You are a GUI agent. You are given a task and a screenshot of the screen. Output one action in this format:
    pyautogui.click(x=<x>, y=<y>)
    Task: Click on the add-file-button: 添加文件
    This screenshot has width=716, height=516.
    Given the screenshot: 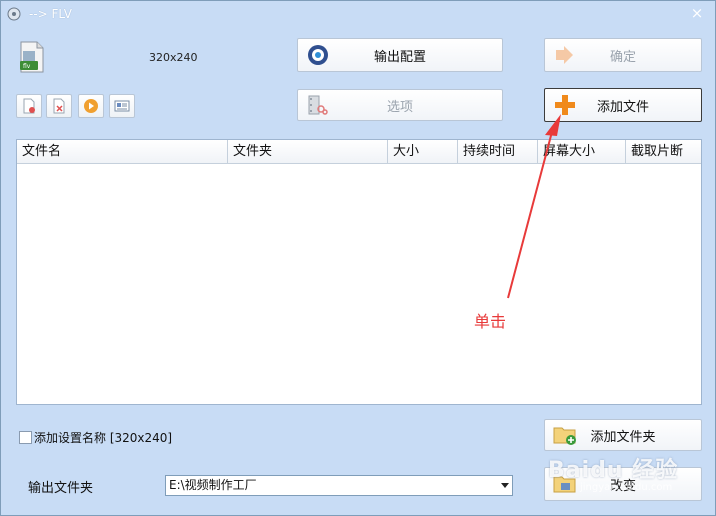 What is the action you would take?
    pyautogui.click(x=623, y=105)
    